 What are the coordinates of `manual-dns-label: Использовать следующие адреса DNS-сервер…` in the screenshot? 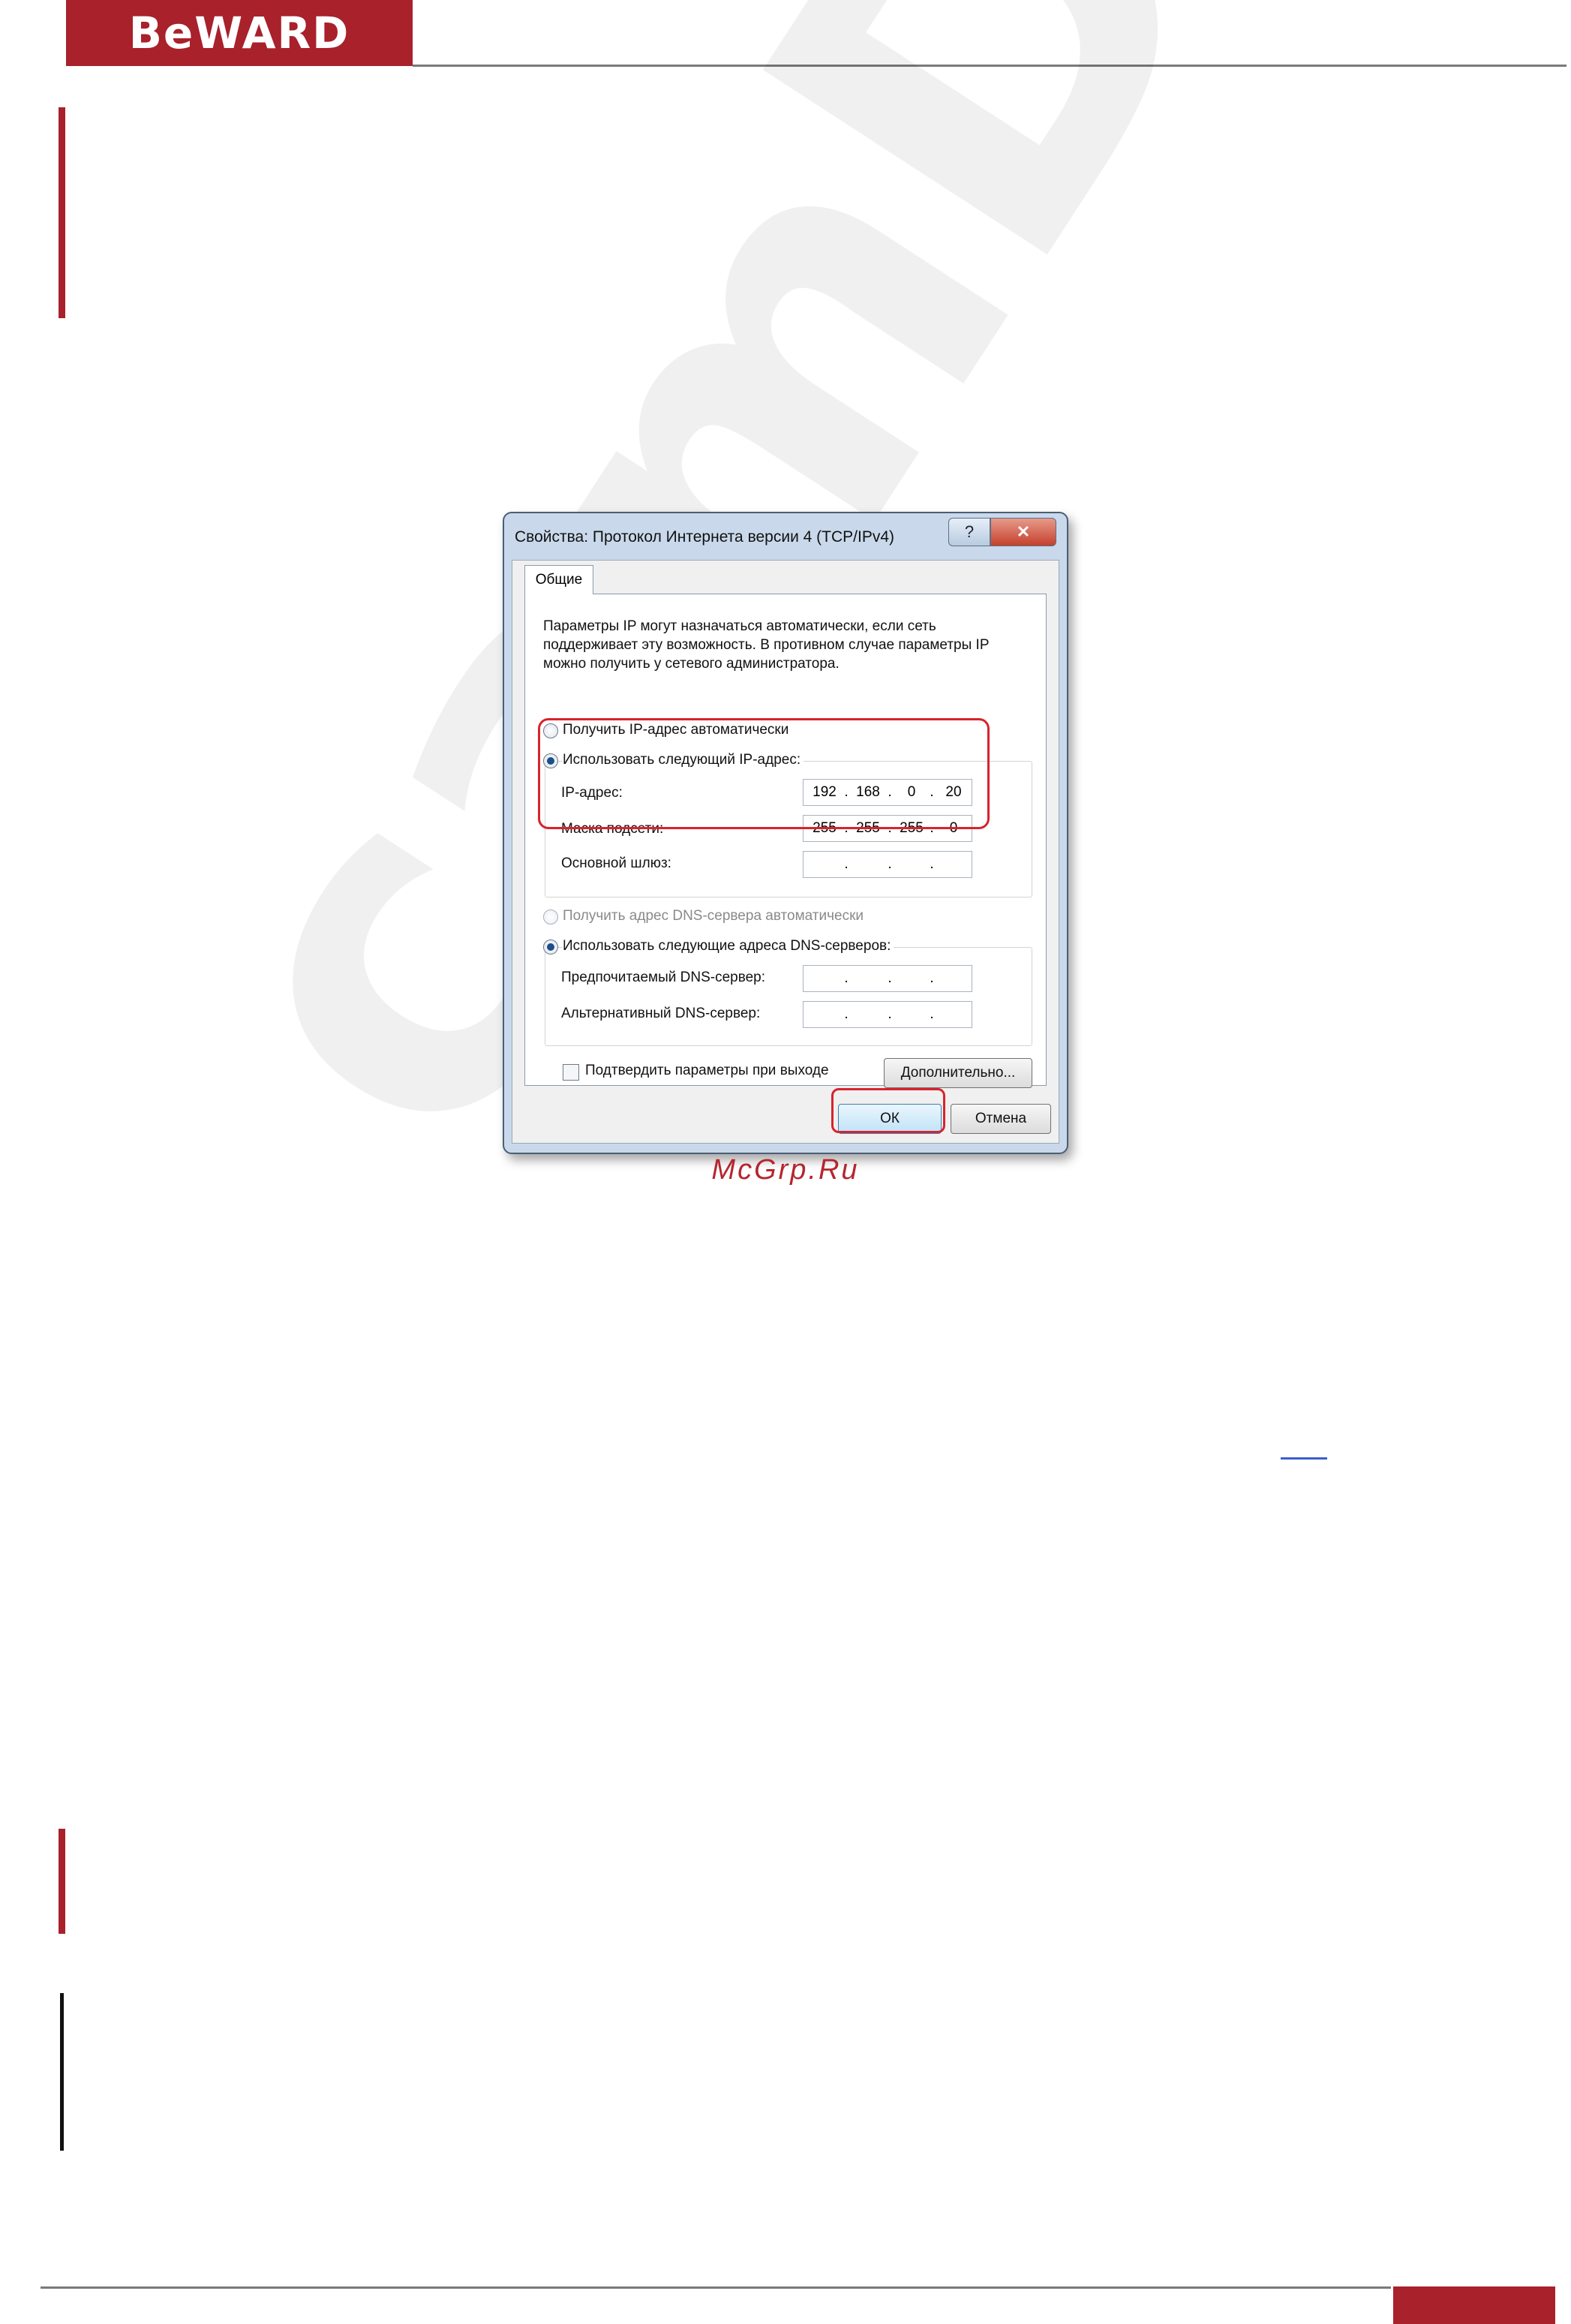 It's located at (728, 946).